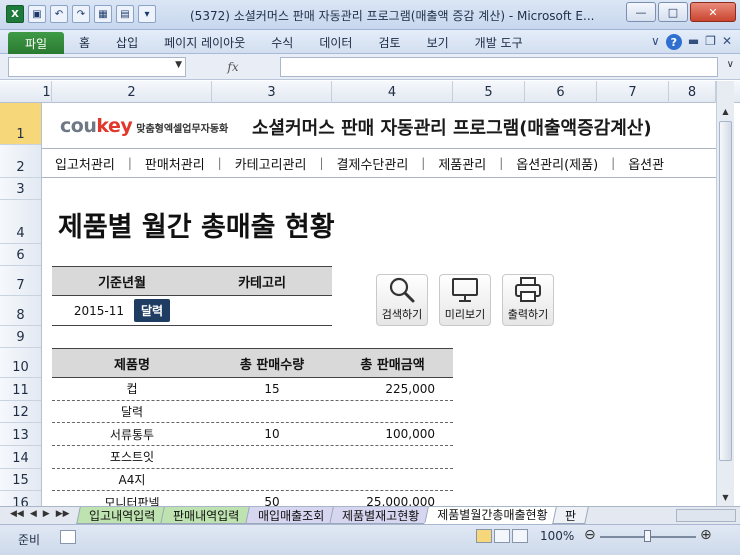  What do you see at coordinates (63, 514) in the screenshot?
I see `last-sheet-icon: ▶▶` at bounding box center [63, 514].